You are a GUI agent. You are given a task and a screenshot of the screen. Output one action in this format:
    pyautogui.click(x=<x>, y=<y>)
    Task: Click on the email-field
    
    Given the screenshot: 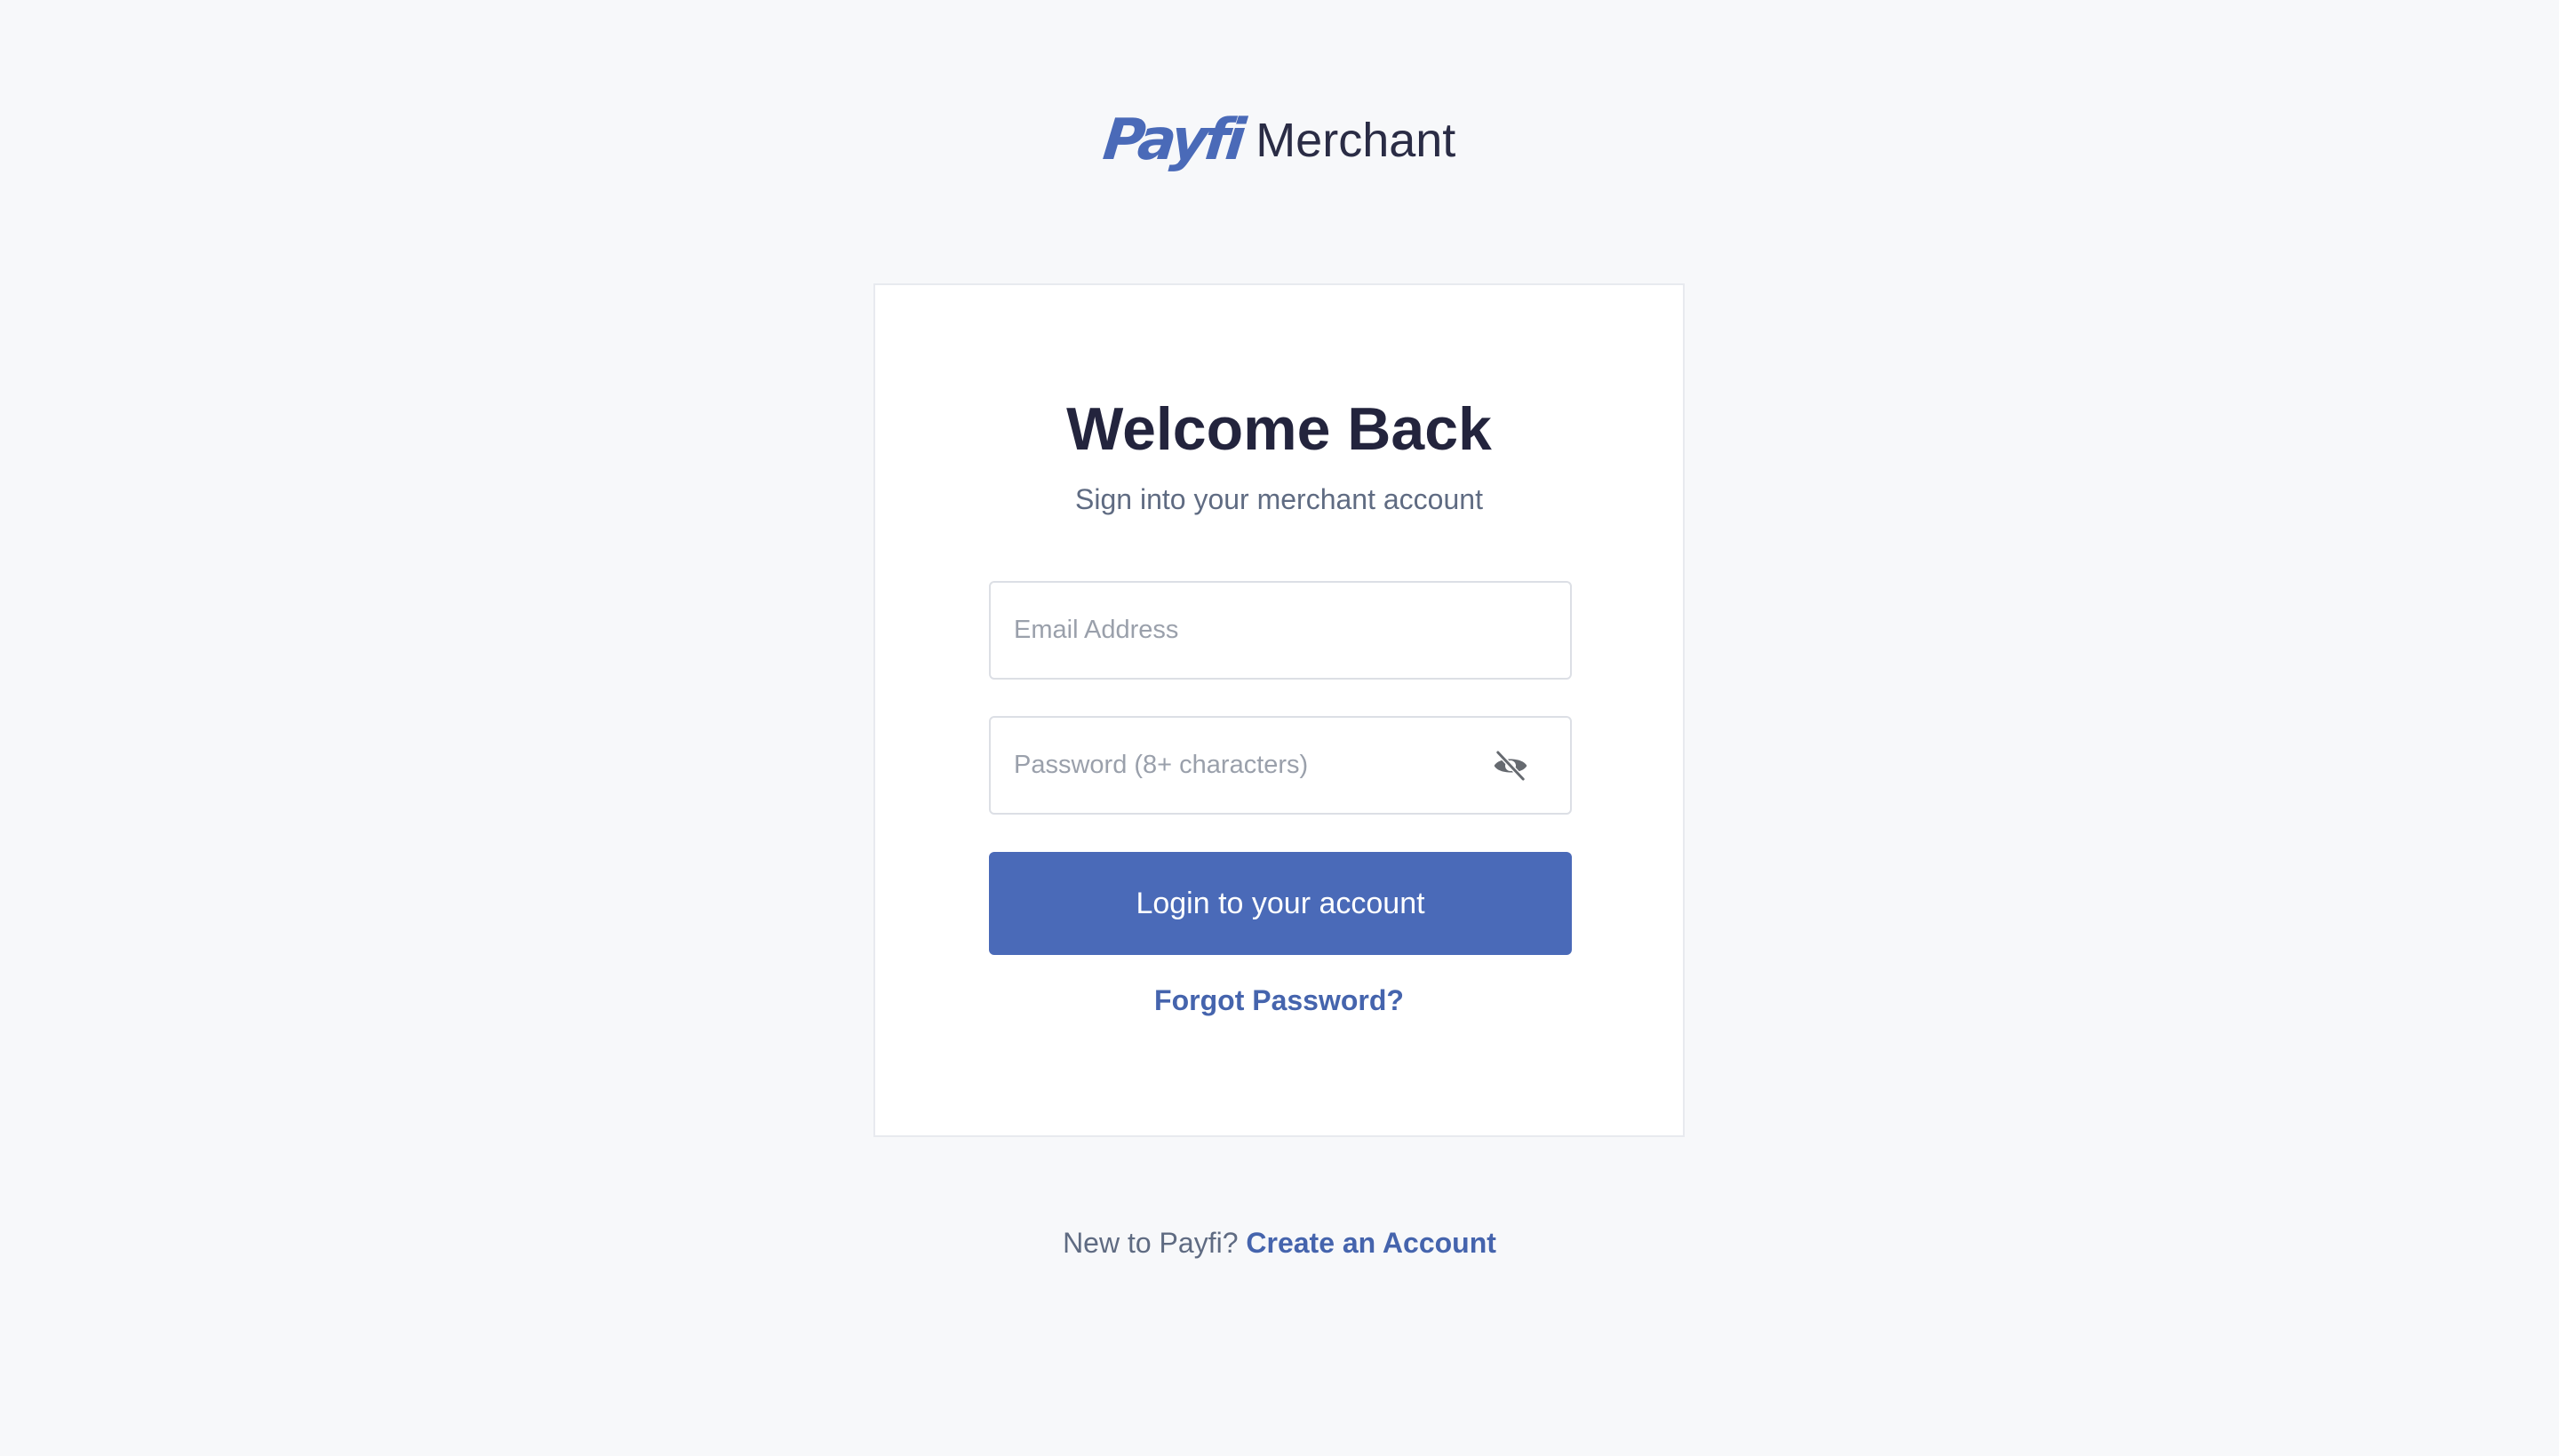 What is the action you would take?
    pyautogui.click(x=1280, y=630)
    